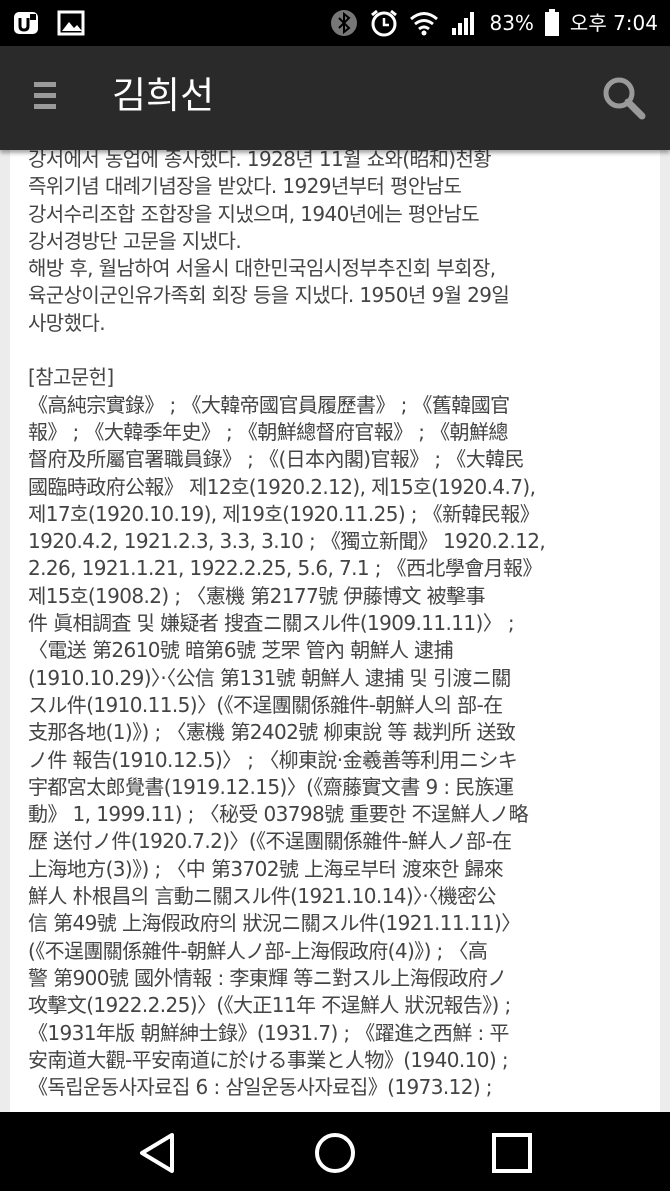  What do you see at coordinates (274, 923) in the screenshot?
I see `reference-line: 信 第49號 上海假政府의 狀況ニ關スル件(1921.11.11)〉` at bounding box center [274, 923].